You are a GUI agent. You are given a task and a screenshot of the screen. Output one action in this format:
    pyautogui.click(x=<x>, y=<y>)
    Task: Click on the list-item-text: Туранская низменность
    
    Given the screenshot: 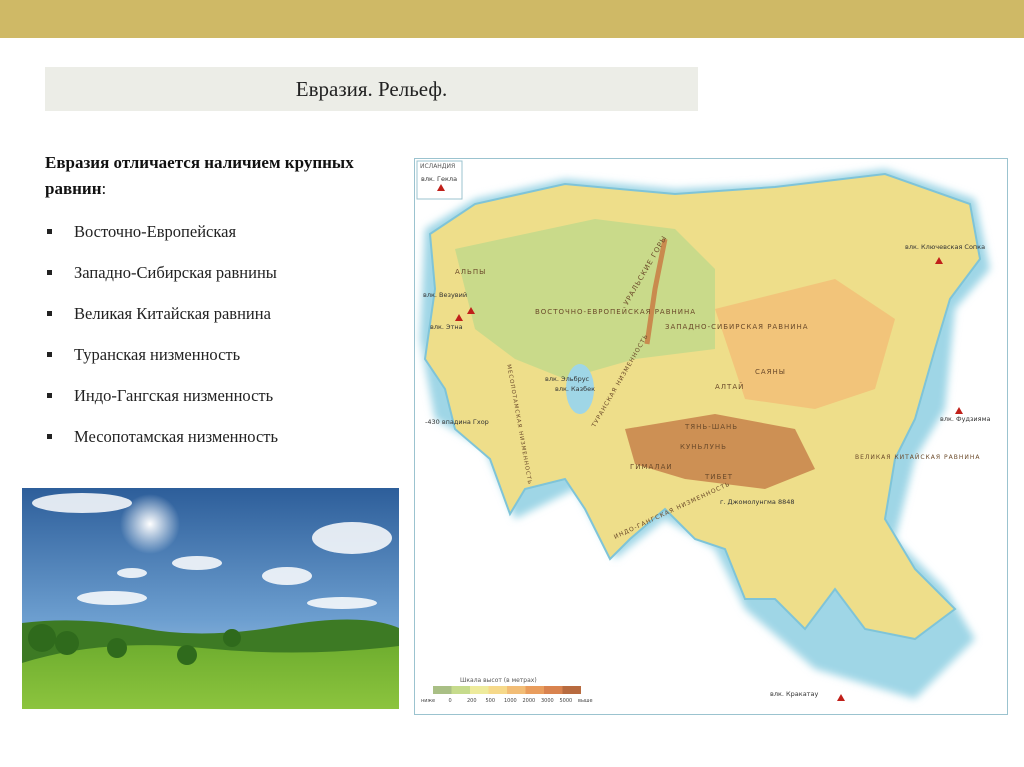 What is the action you would take?
    pyautogui.click(x=157, y=354)
    